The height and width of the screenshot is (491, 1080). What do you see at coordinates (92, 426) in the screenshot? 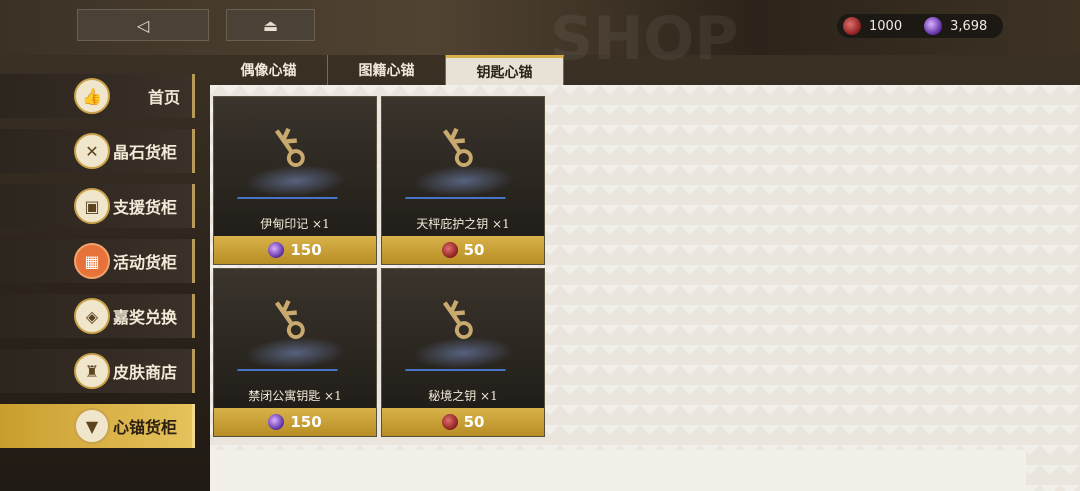
I see `heart-anchor-icon: ▼` at bounding box center [92, 426].